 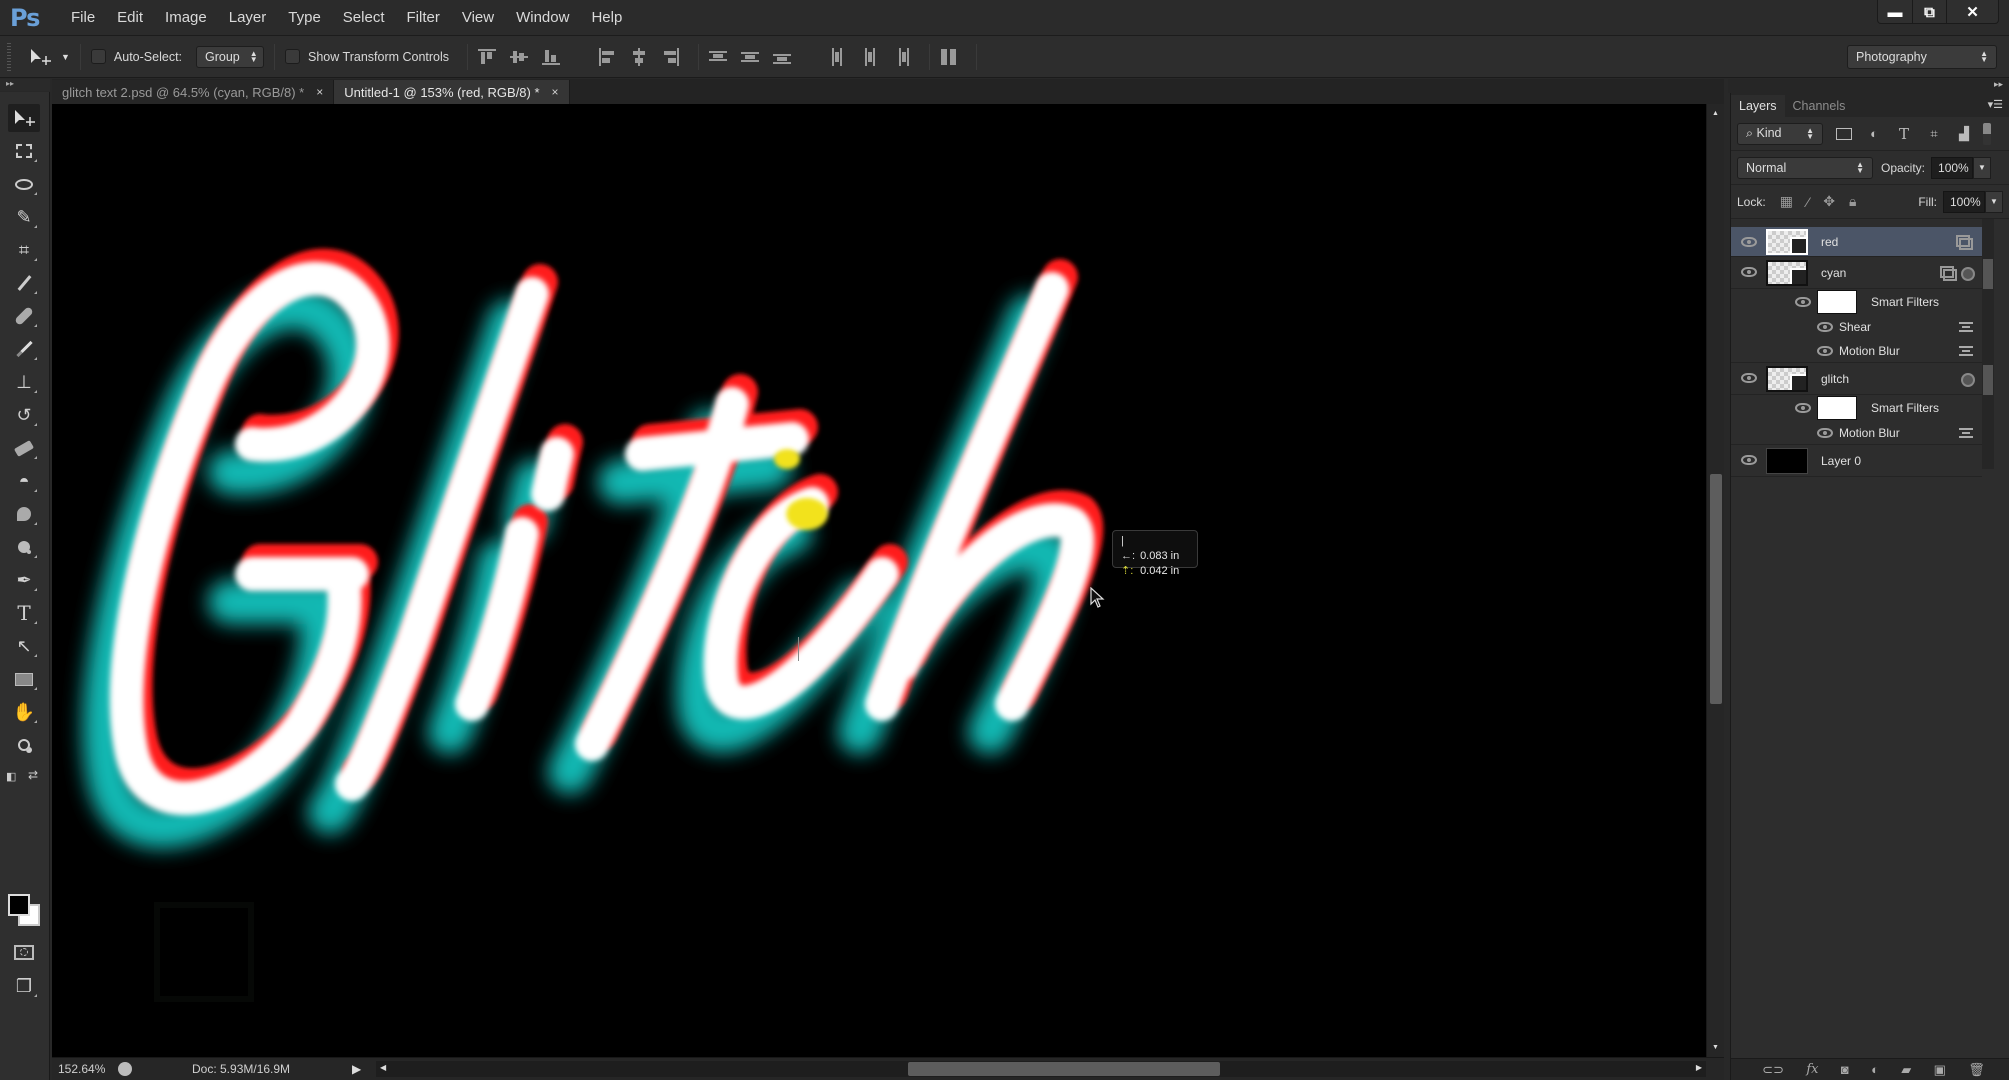 I want to click on menu-edit: Edit, so click(x=130, y=17).